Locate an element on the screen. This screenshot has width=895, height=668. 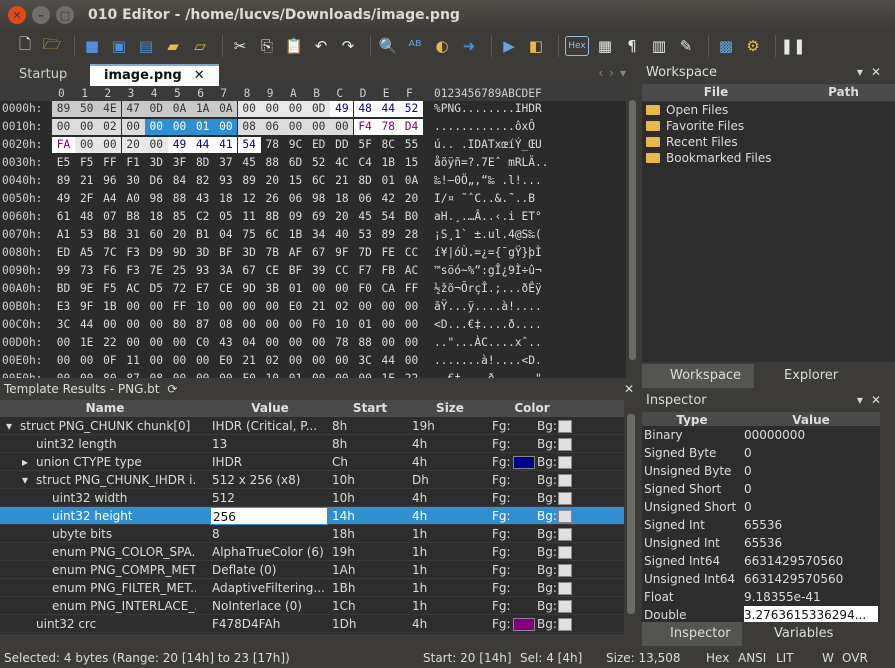
hex-byte: 6C is located at coordinates (318, 181).